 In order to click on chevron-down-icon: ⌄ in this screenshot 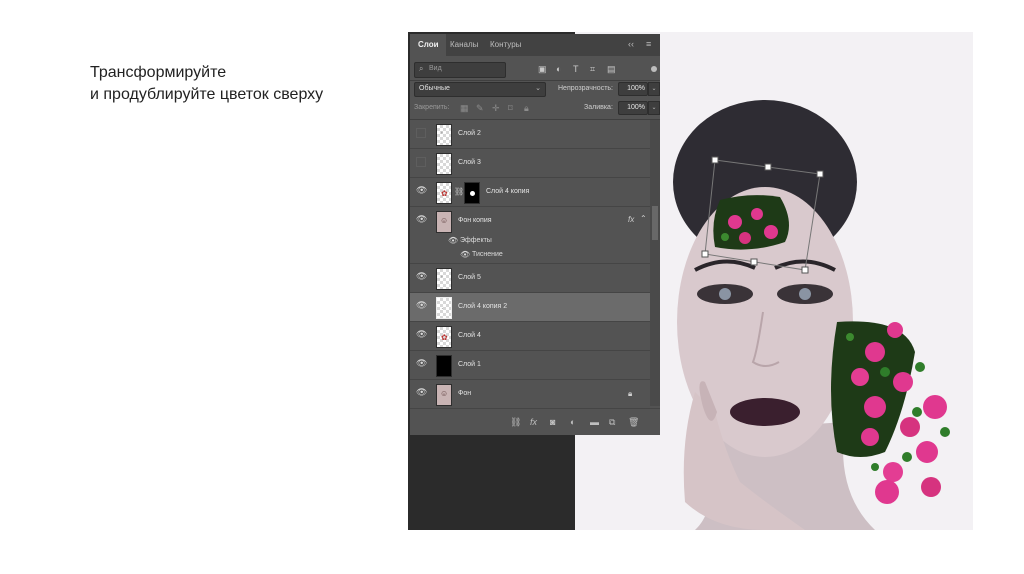, I will do `click(538, 88)`.